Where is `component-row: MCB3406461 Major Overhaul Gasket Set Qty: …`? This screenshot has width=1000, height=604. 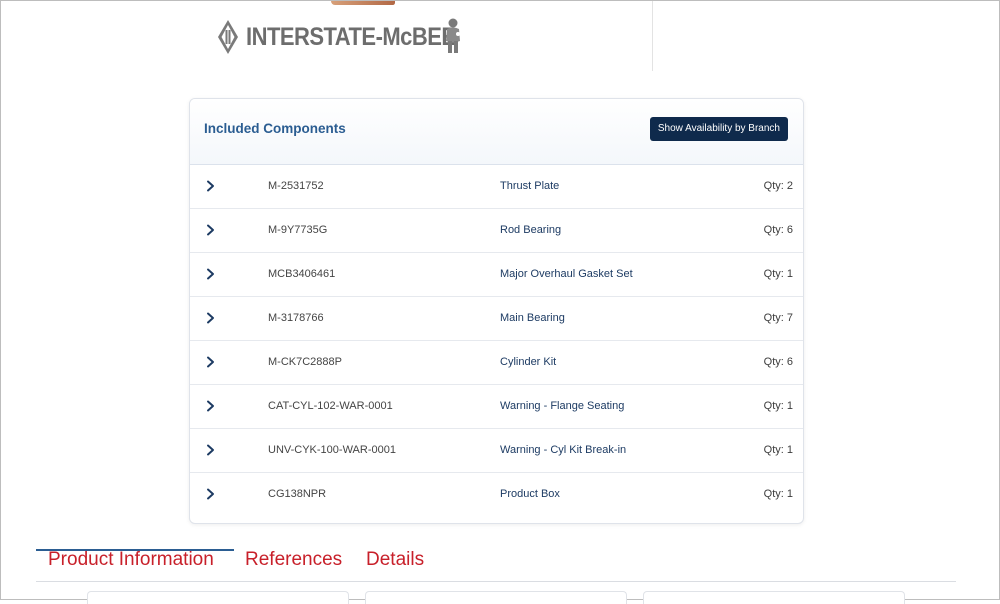 component-row: MCB3406461 Major Overhaul Gasket Set Qty: … is located at coordinates (496, 275).